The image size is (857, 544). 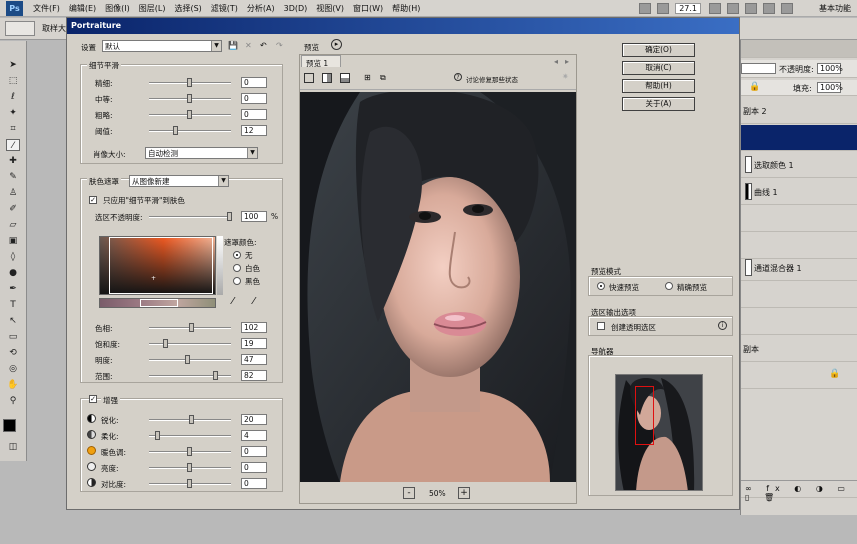 What do you see at coordinates (157, 265) in the screenshot?
I see `skin-color-field: +` at bounding box center [157, 265].